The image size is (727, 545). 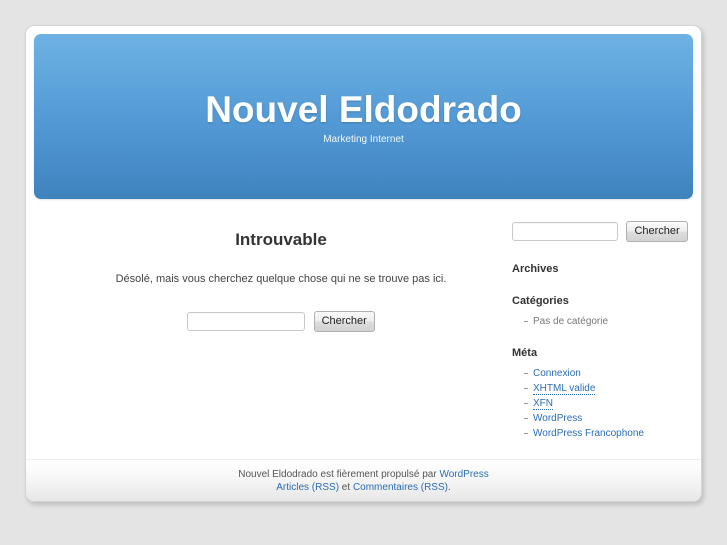 I want to click on sidebar-search-submit-button: Chercher, so click(x=657, y=231).